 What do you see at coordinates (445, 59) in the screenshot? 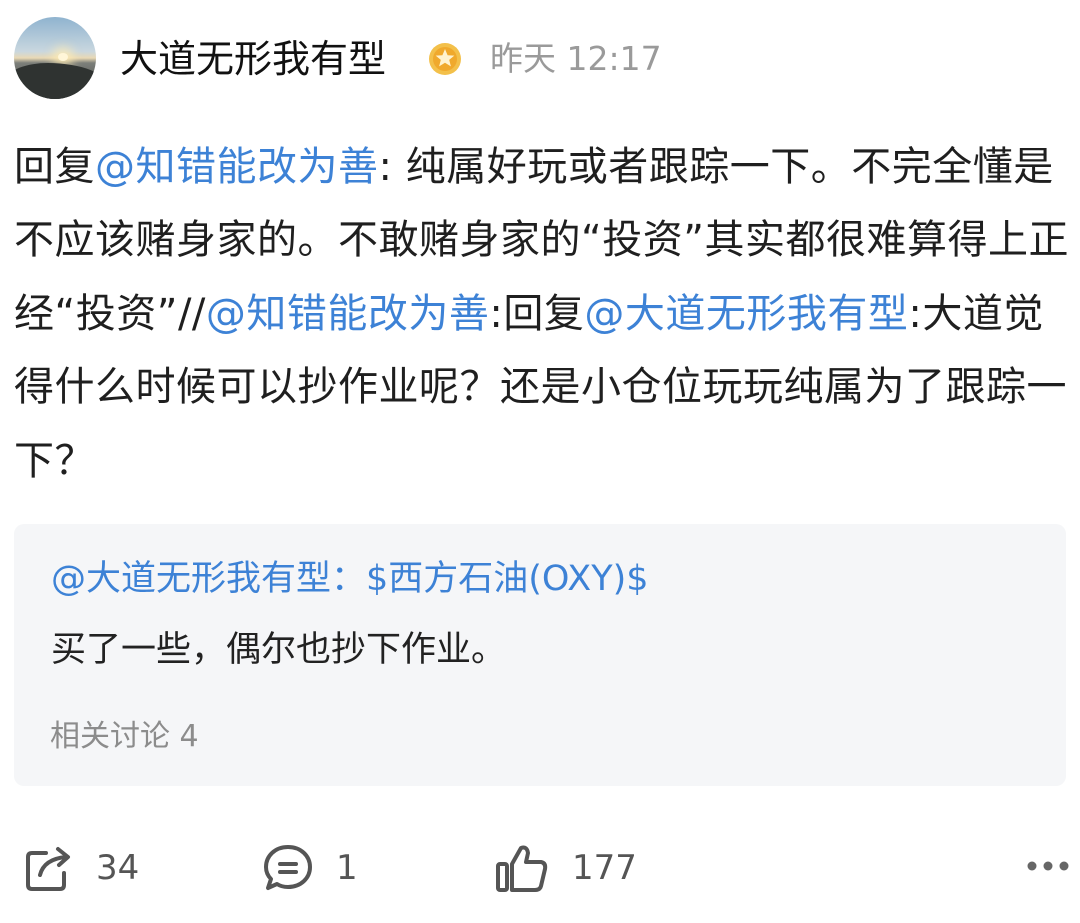
I see `verified-badge-icon` at bounding box center [445, 59].